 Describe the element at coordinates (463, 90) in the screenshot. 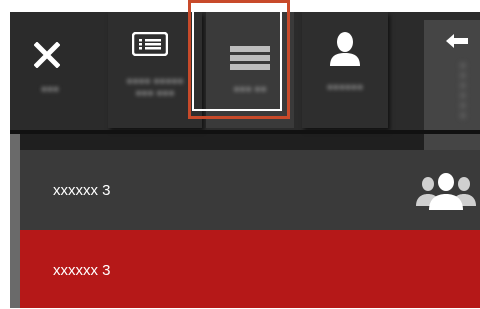

I see `side-panel-label: ●●●●●●` at that location.